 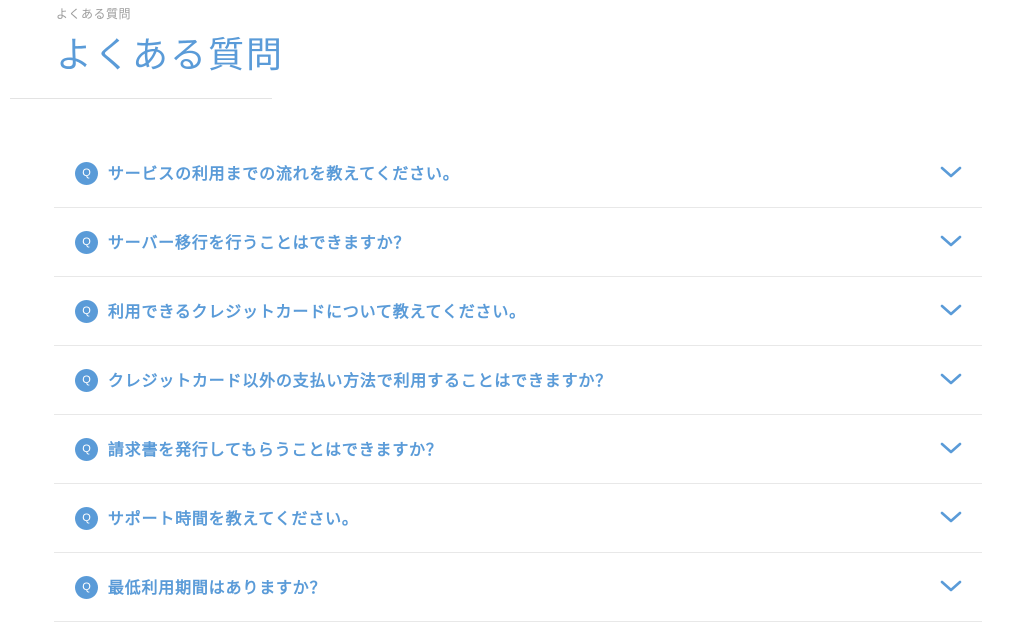 I want to click on faq-item: Q 請求書を発行してもらうことはできますか？, so click(x=518, y=449).